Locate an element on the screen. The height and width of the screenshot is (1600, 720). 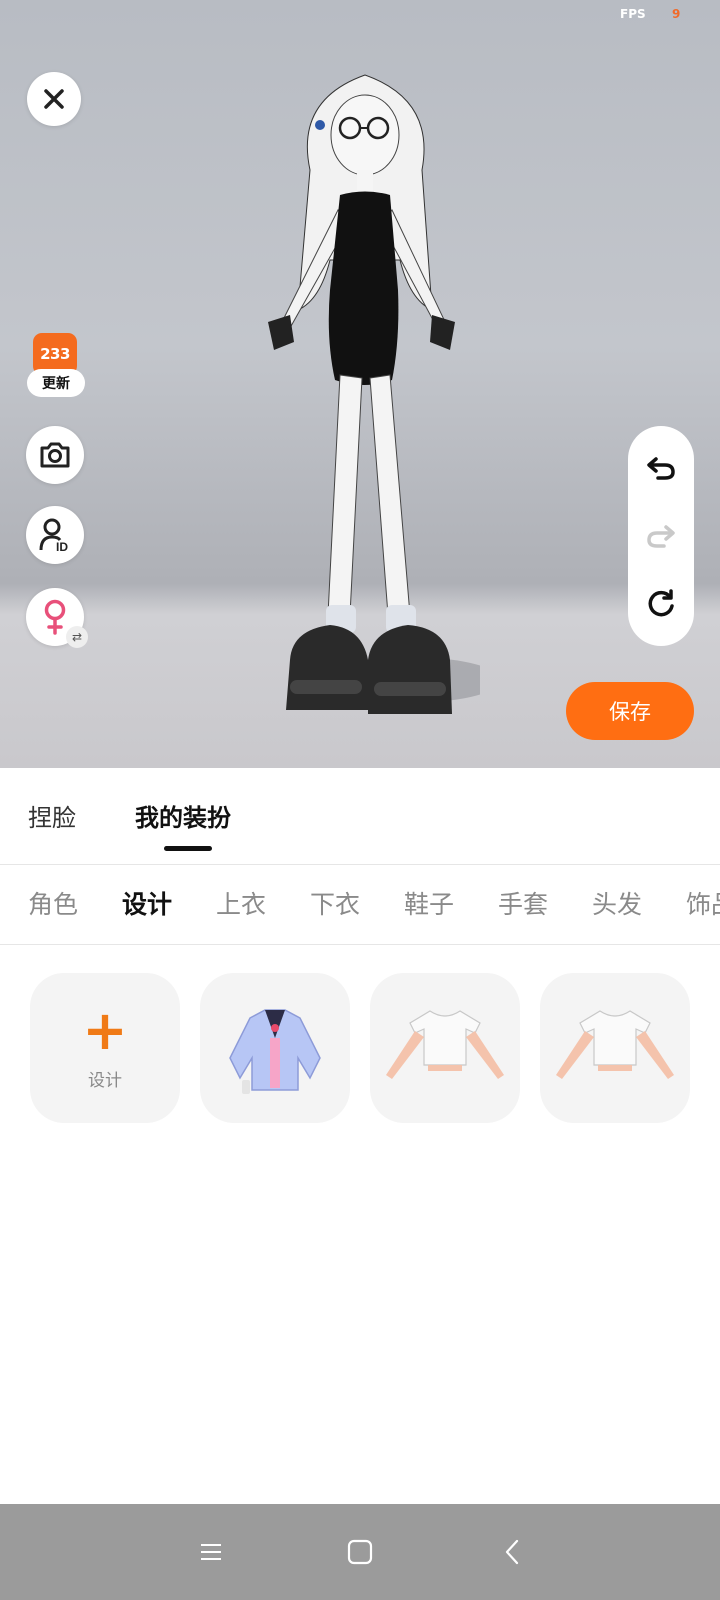
recent-apps-button is located at coordinates (211, 1552).